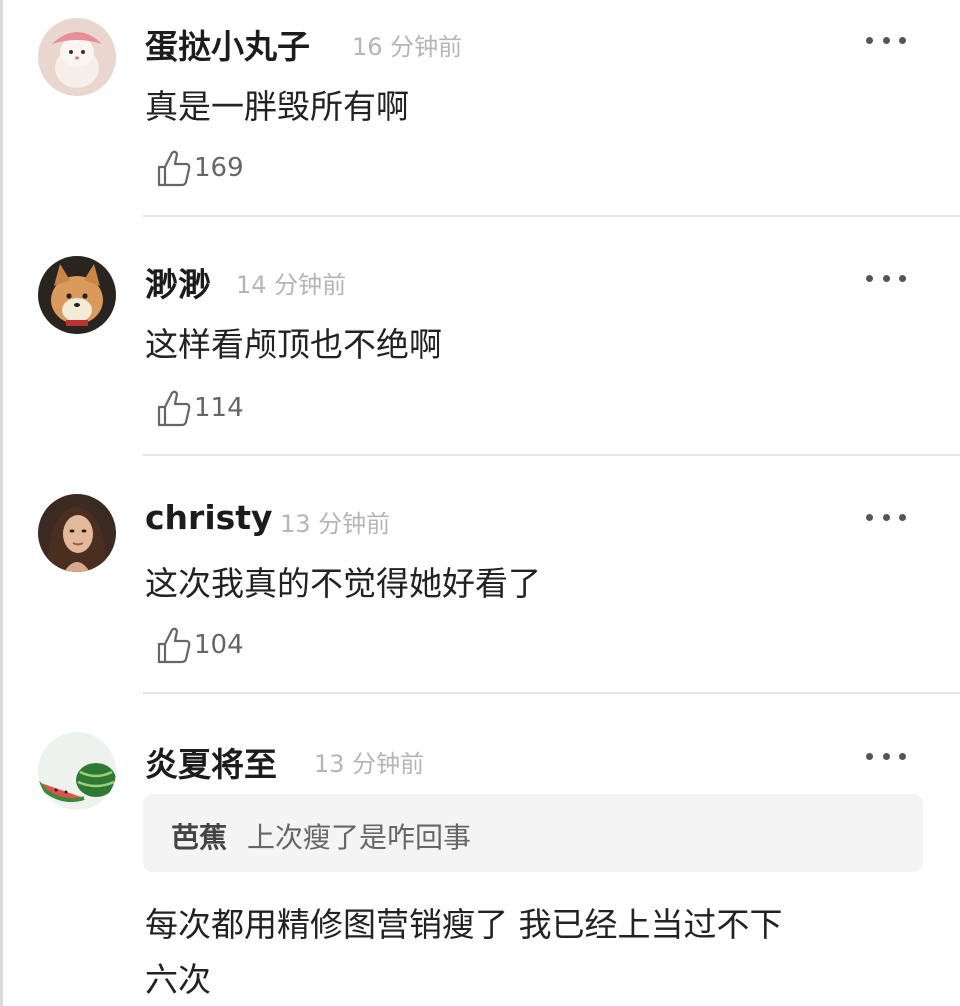 The height and width of the screenshot is (1006, 960). I want to click on shiba-dog-avatar-icon, so click(77, 295).